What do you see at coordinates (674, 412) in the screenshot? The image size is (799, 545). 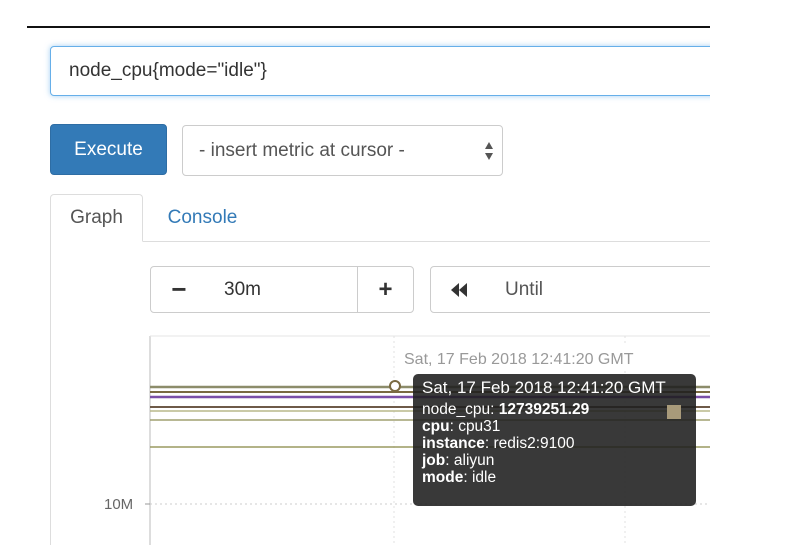 I see `tooltip-series-swatch` at bounding box center [674, 412].